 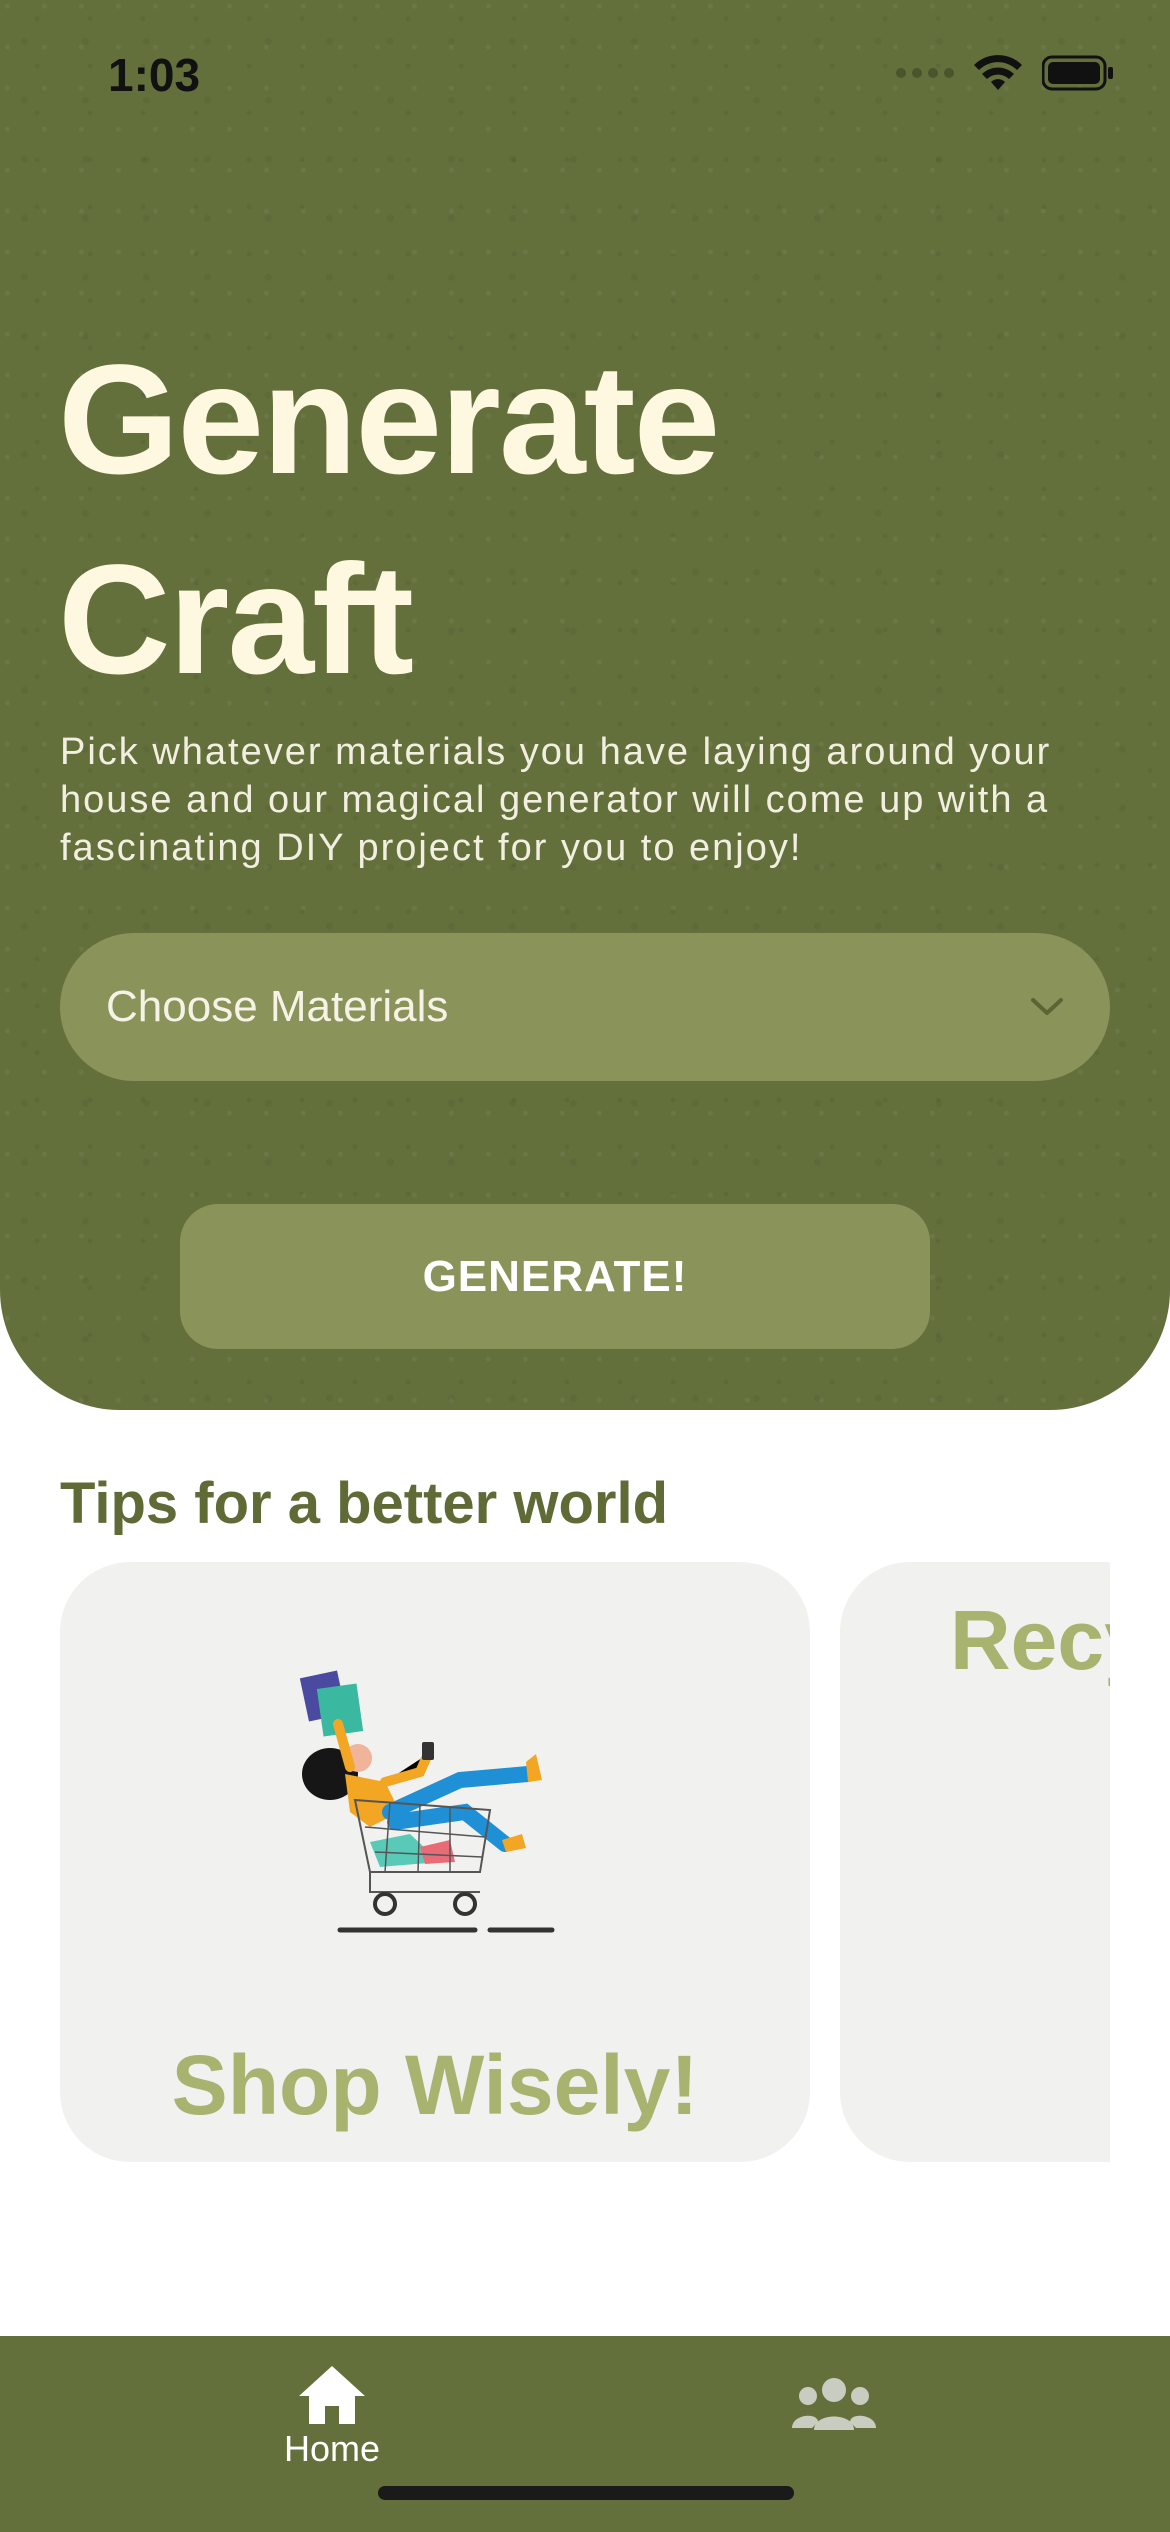 What do you see at coordinates (585, 2434) in the screenshot?
I see `bottom-tab-bar: Home` at bounding box center [585, 2434].